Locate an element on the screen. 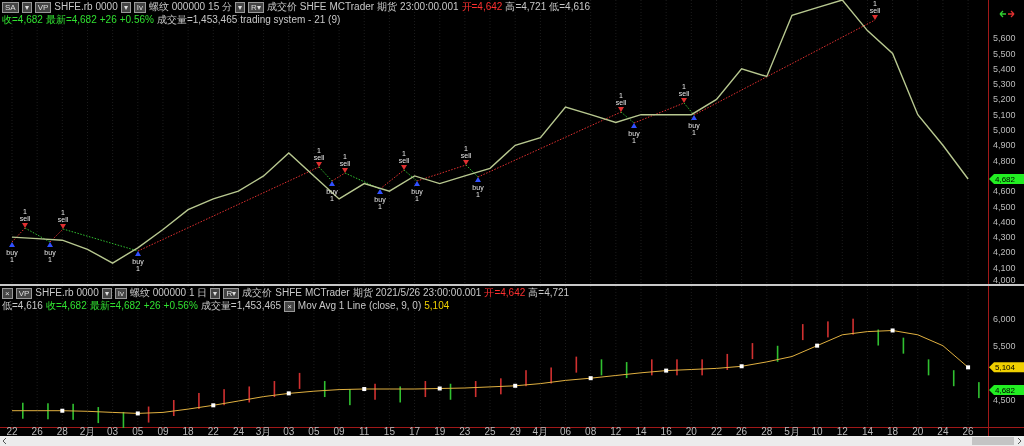 The height and width of the screenshot is (446, 1024). axis-label: 18 is located at coordinates (188, 431).